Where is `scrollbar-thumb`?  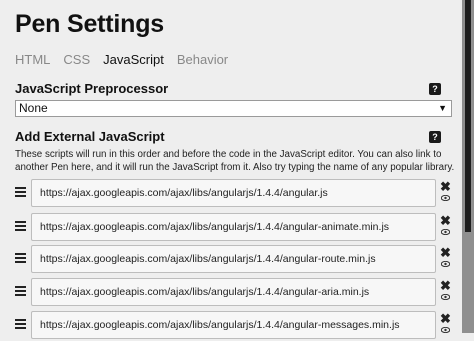
scrollbar-thumb is located at coordinates (468, 116).